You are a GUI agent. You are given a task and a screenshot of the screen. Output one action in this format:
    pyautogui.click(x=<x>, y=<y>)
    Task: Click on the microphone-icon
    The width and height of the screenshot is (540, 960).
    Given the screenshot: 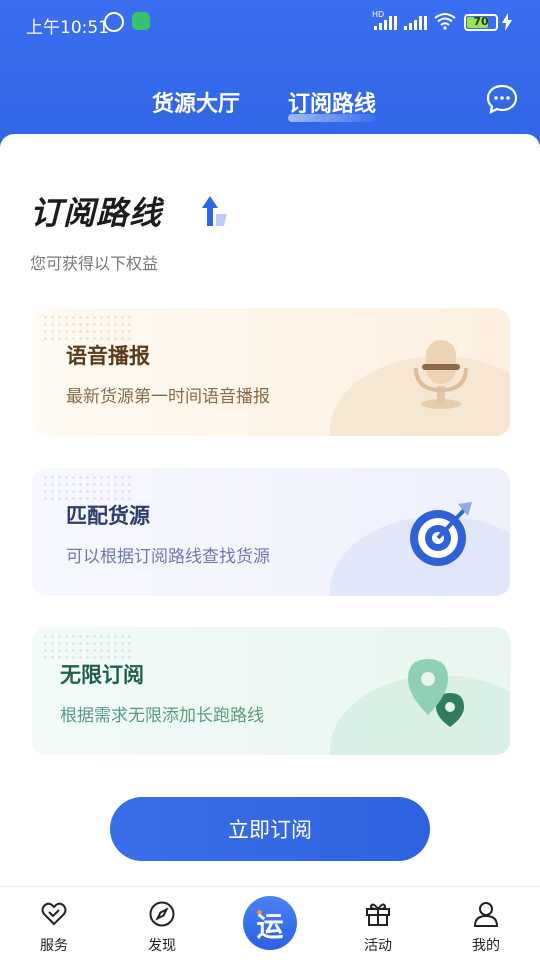 What is the action you would take?
    pyautogui.click(x=441, y=374)
    